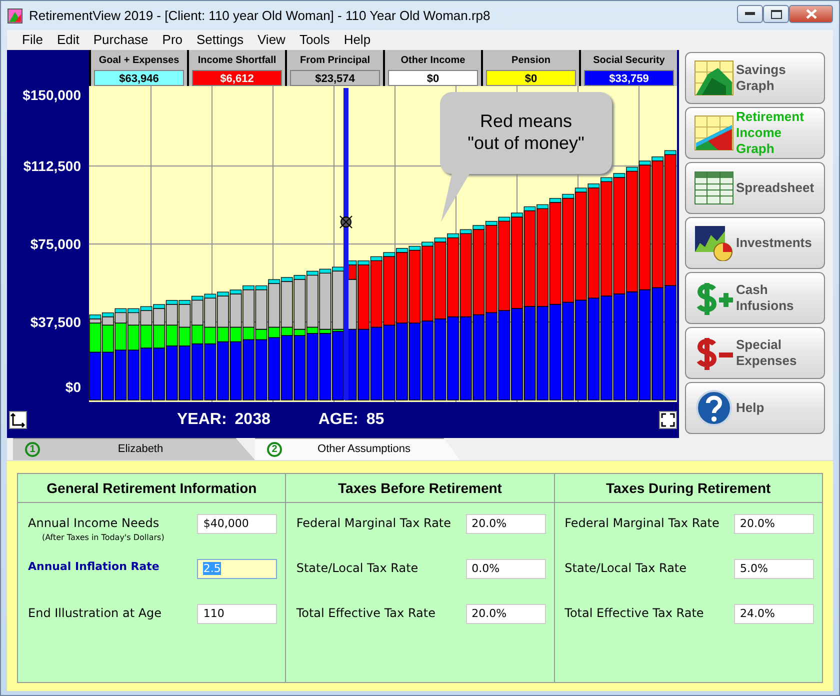  I want to click on restore-icon, so click(776, 14).